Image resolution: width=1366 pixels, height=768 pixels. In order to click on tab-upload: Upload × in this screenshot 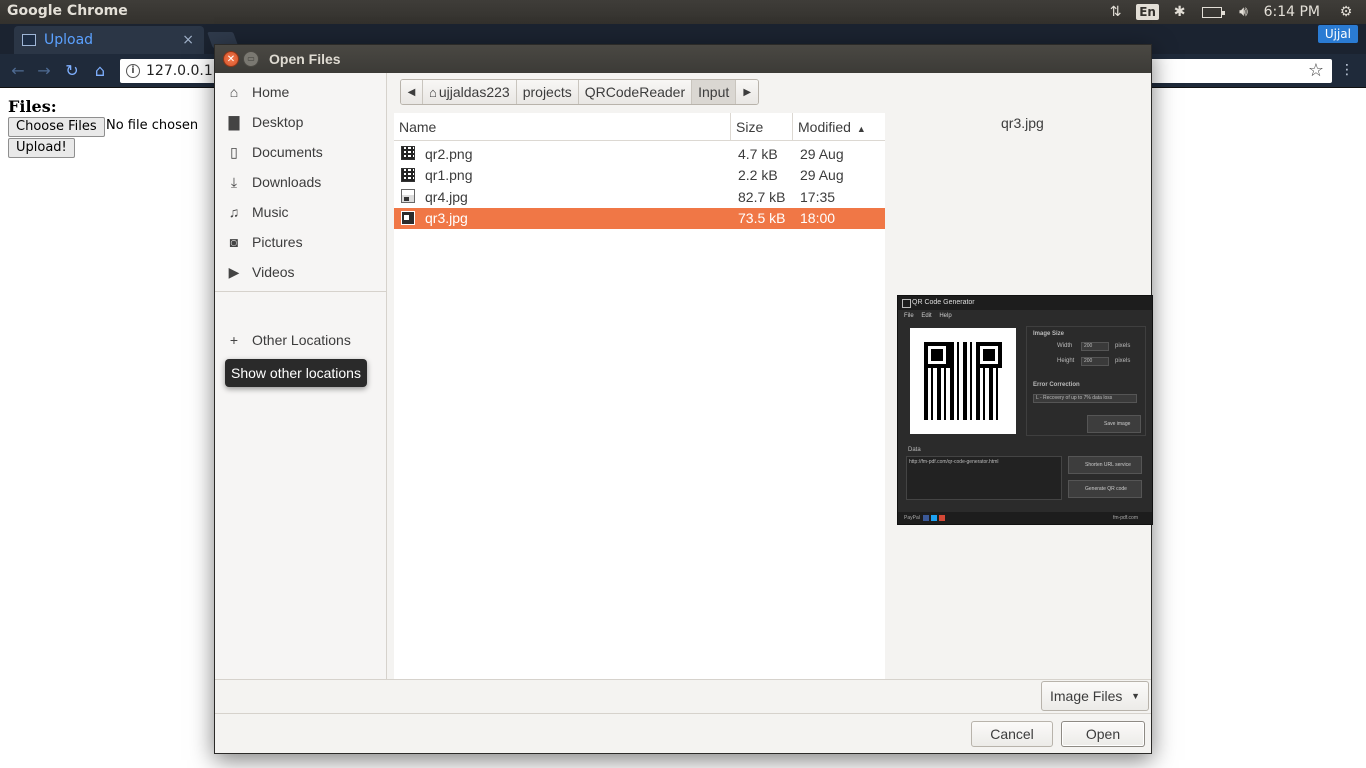, I will do `click(109, 40)`.